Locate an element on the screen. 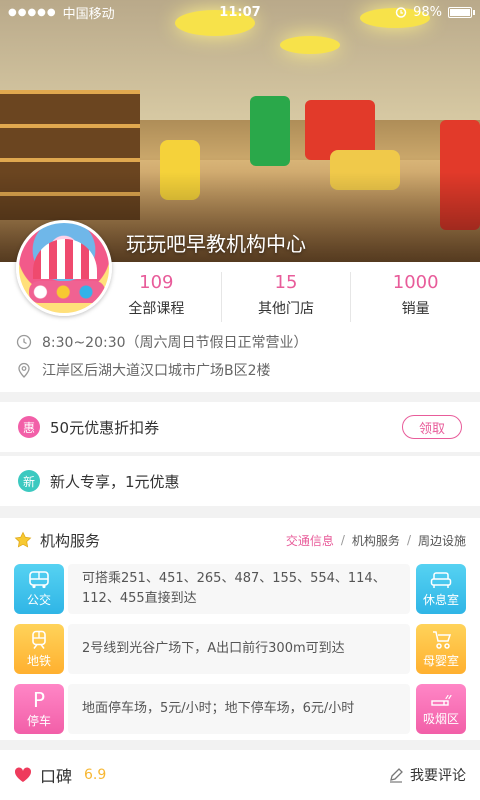 This screenshot has width=480, height=800. tab-traffic-info: 交通信息 is located at coordinates (310, 540).